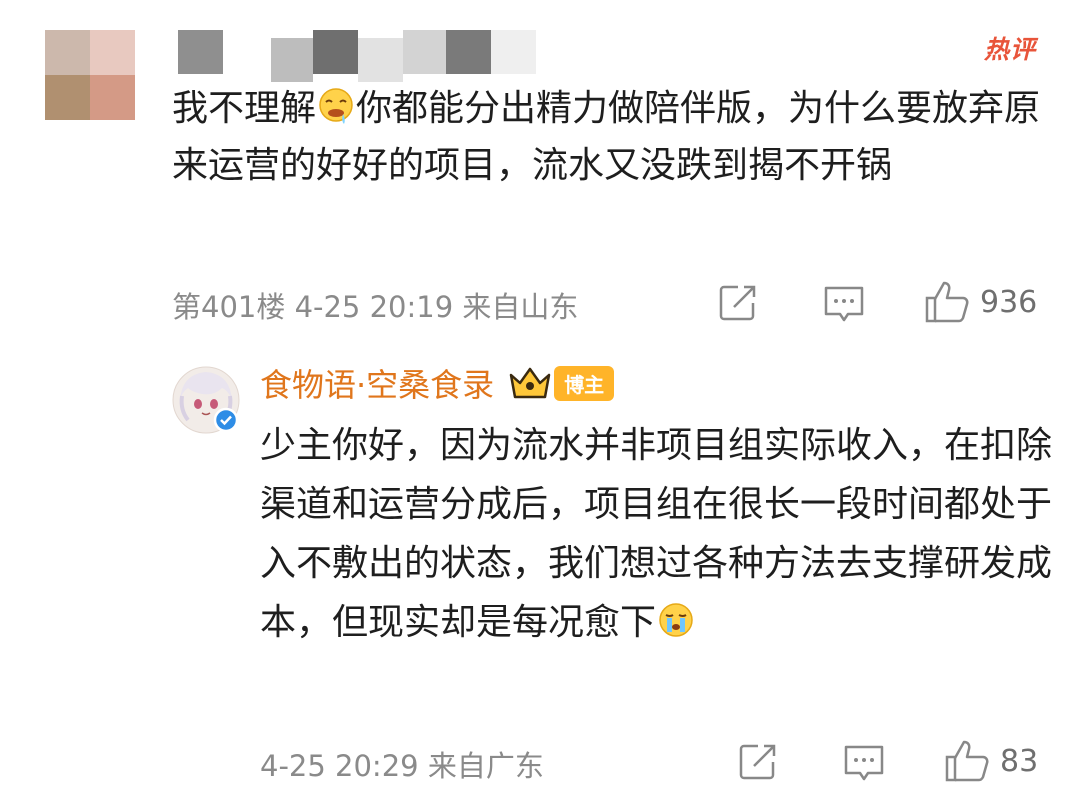  I want to click on share-icon, so click(738, 303).